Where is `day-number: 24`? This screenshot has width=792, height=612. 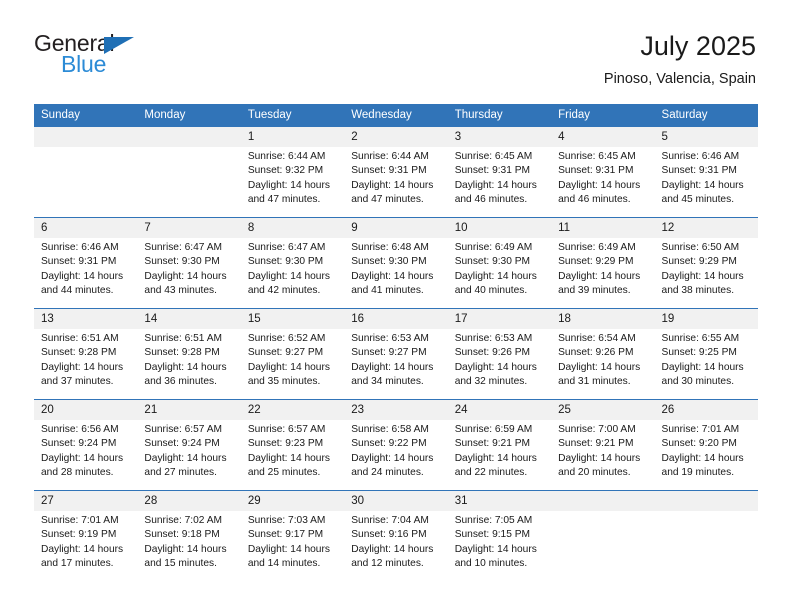
day-number: 24 is located at coordinates (499, 410).